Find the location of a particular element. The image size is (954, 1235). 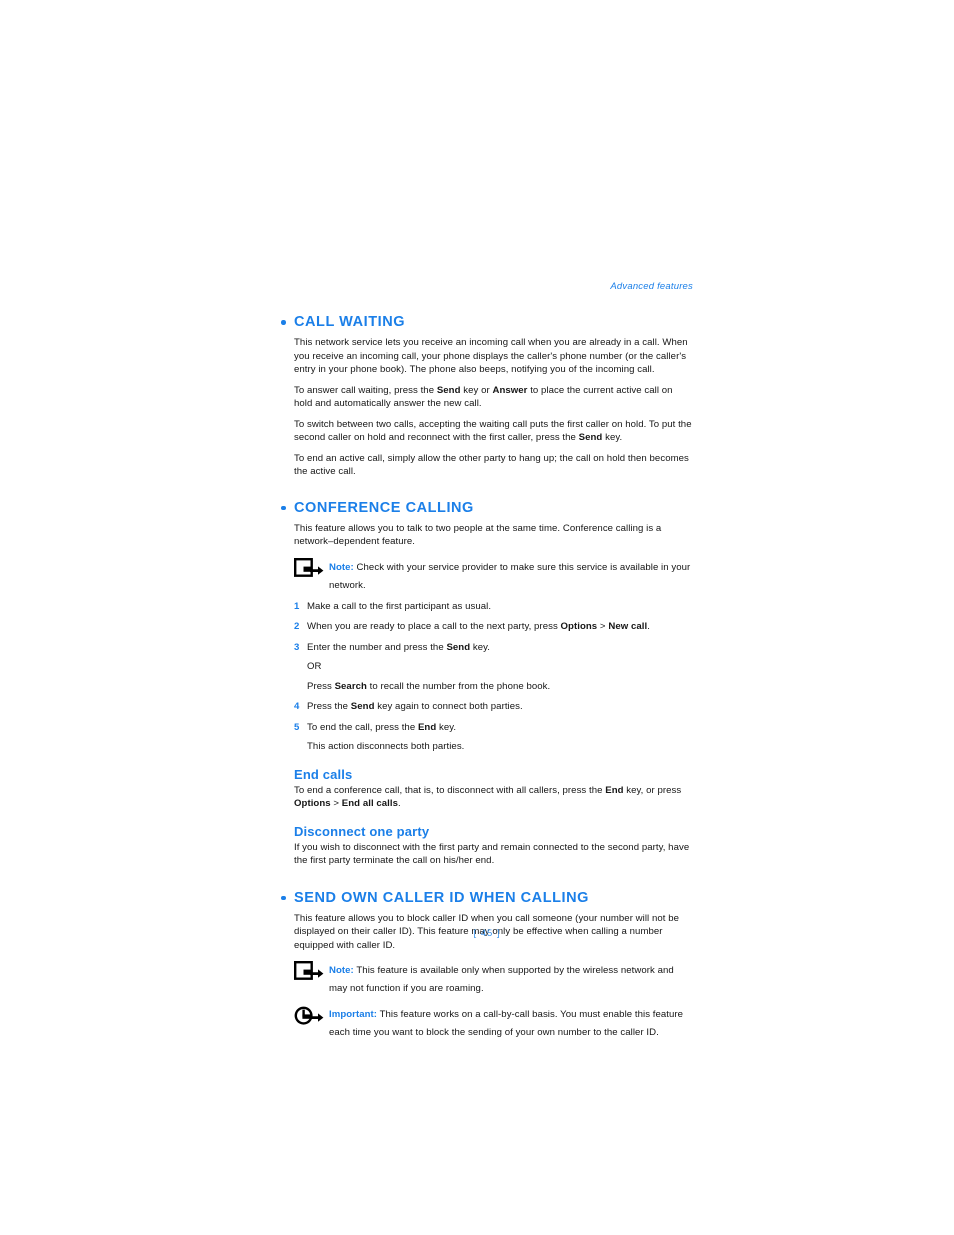

step-number: 3 is located at coordinates (297, 647).